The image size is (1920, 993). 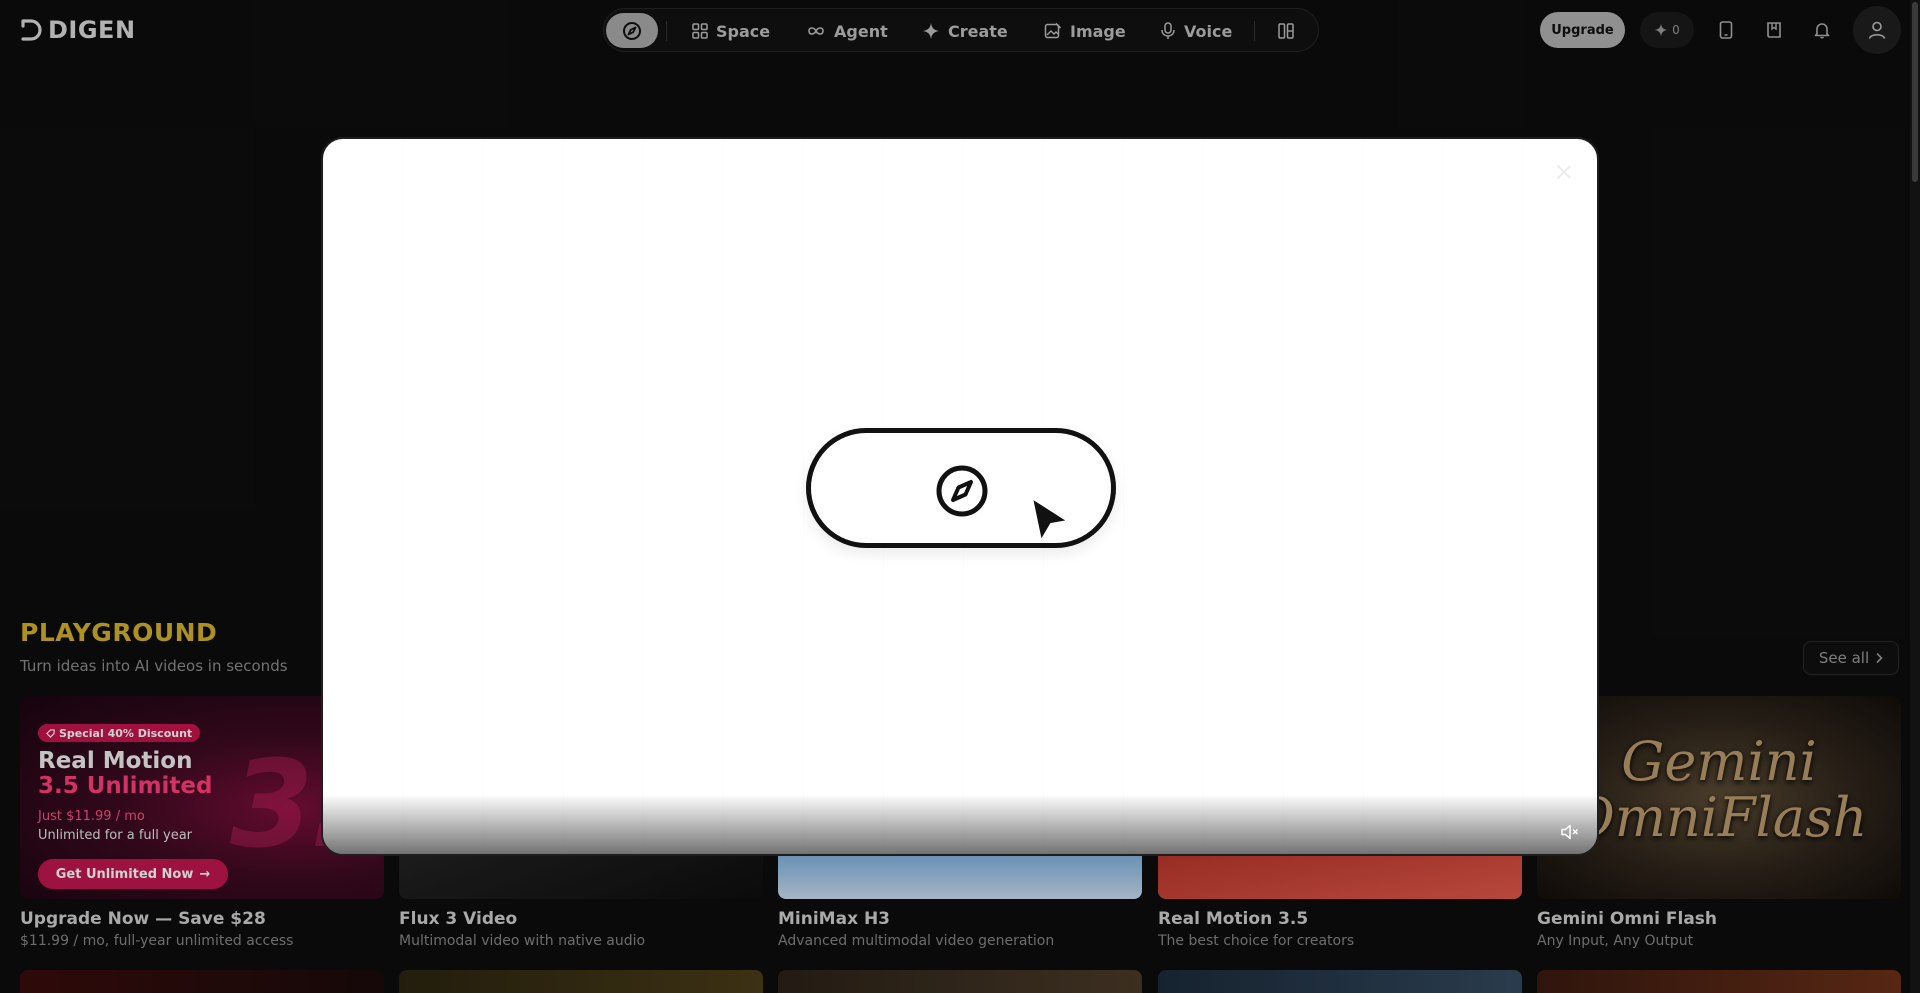 I want to click on page-scrollbar, so click(x=1915, y=496).